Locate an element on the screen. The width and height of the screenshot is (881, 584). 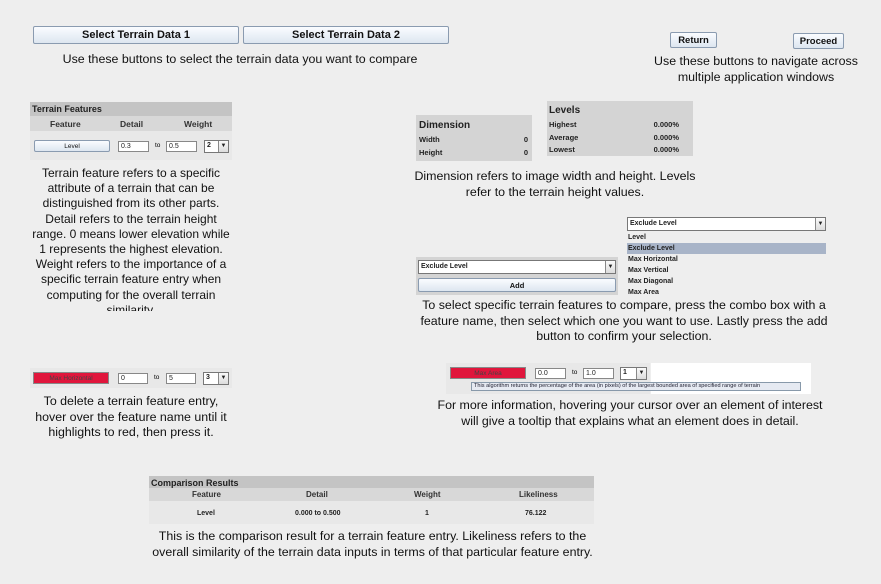
tooltip-detail-to-field: 1.0 is located at coordinates (598, 373).